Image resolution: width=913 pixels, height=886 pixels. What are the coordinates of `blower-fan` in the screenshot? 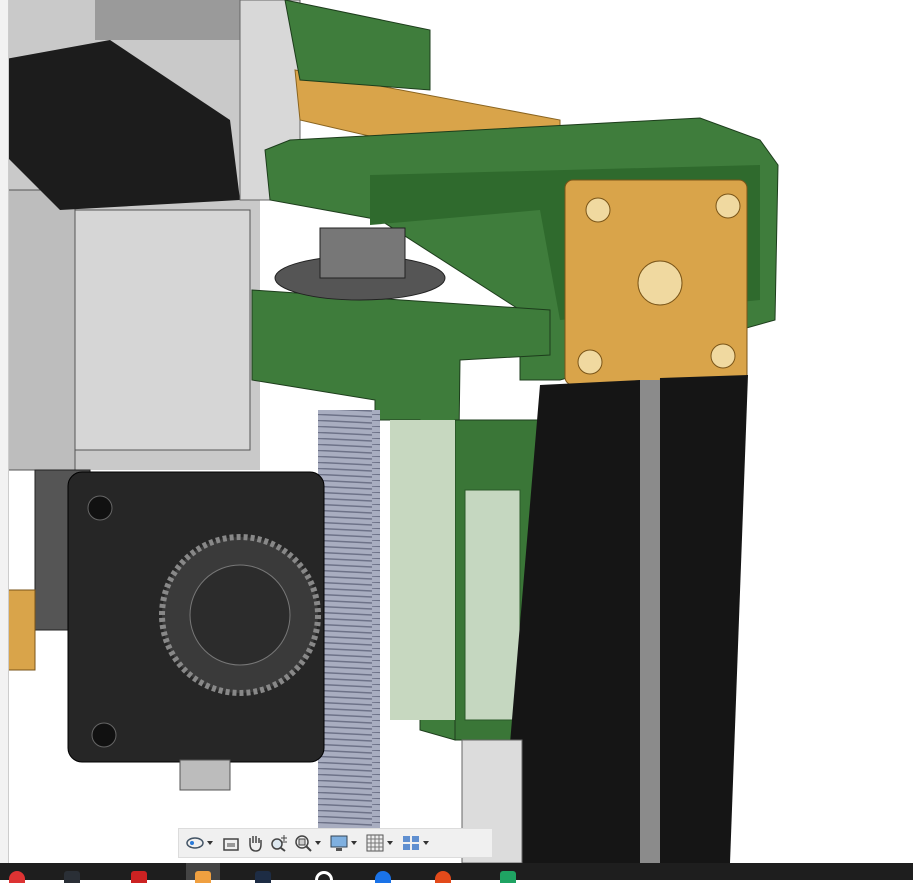 It's located at (196, 617).